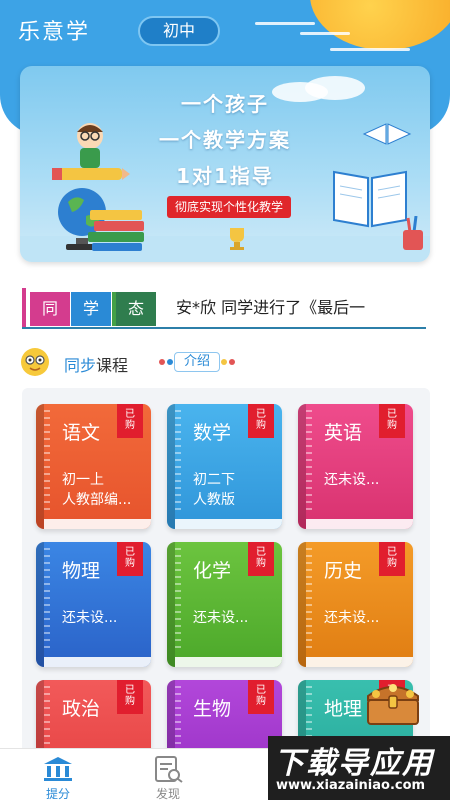 This screenshot has width=450, height=800. Describe the element at coordinates (112, 365) in the screenshot. I see `section-title-rest: 课程` at that location.